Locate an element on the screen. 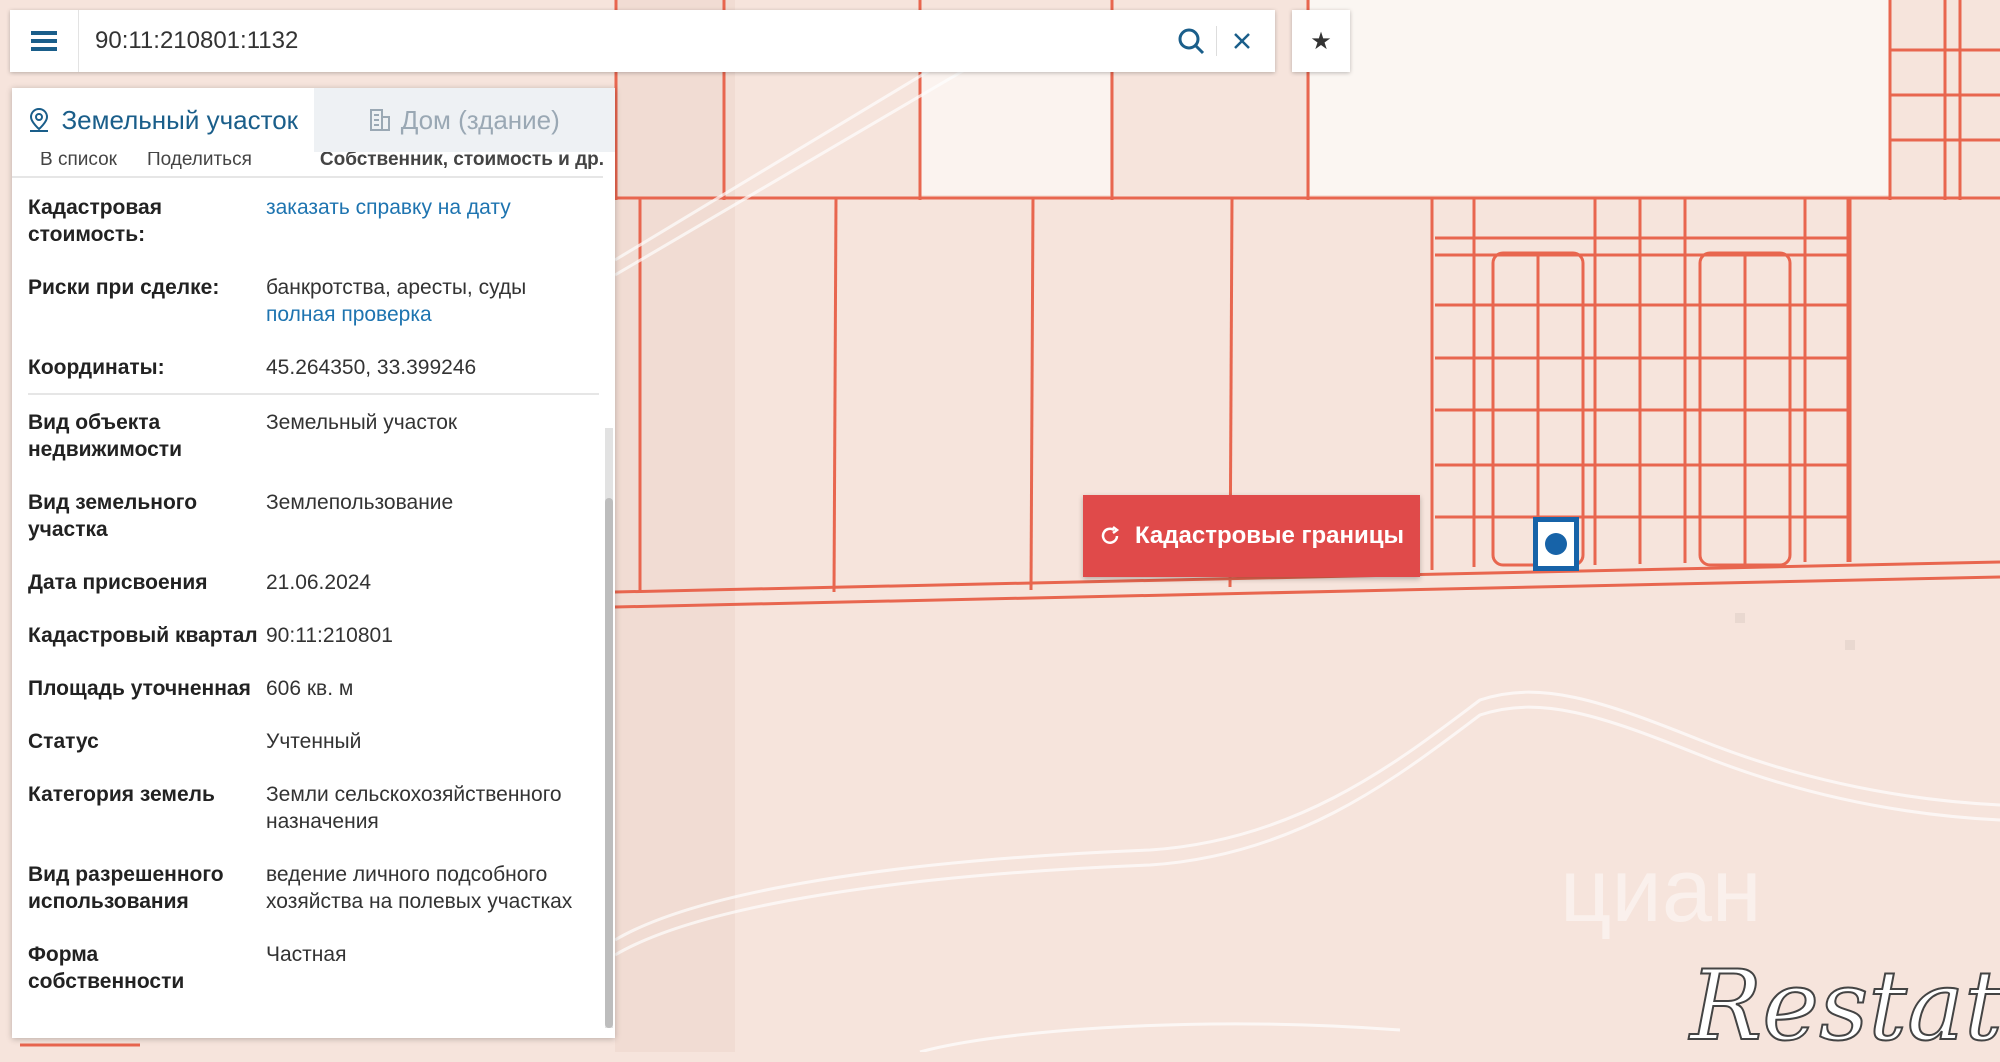 The image size is (2000, 1062). clear-button is located at coordinates (1242, 41).